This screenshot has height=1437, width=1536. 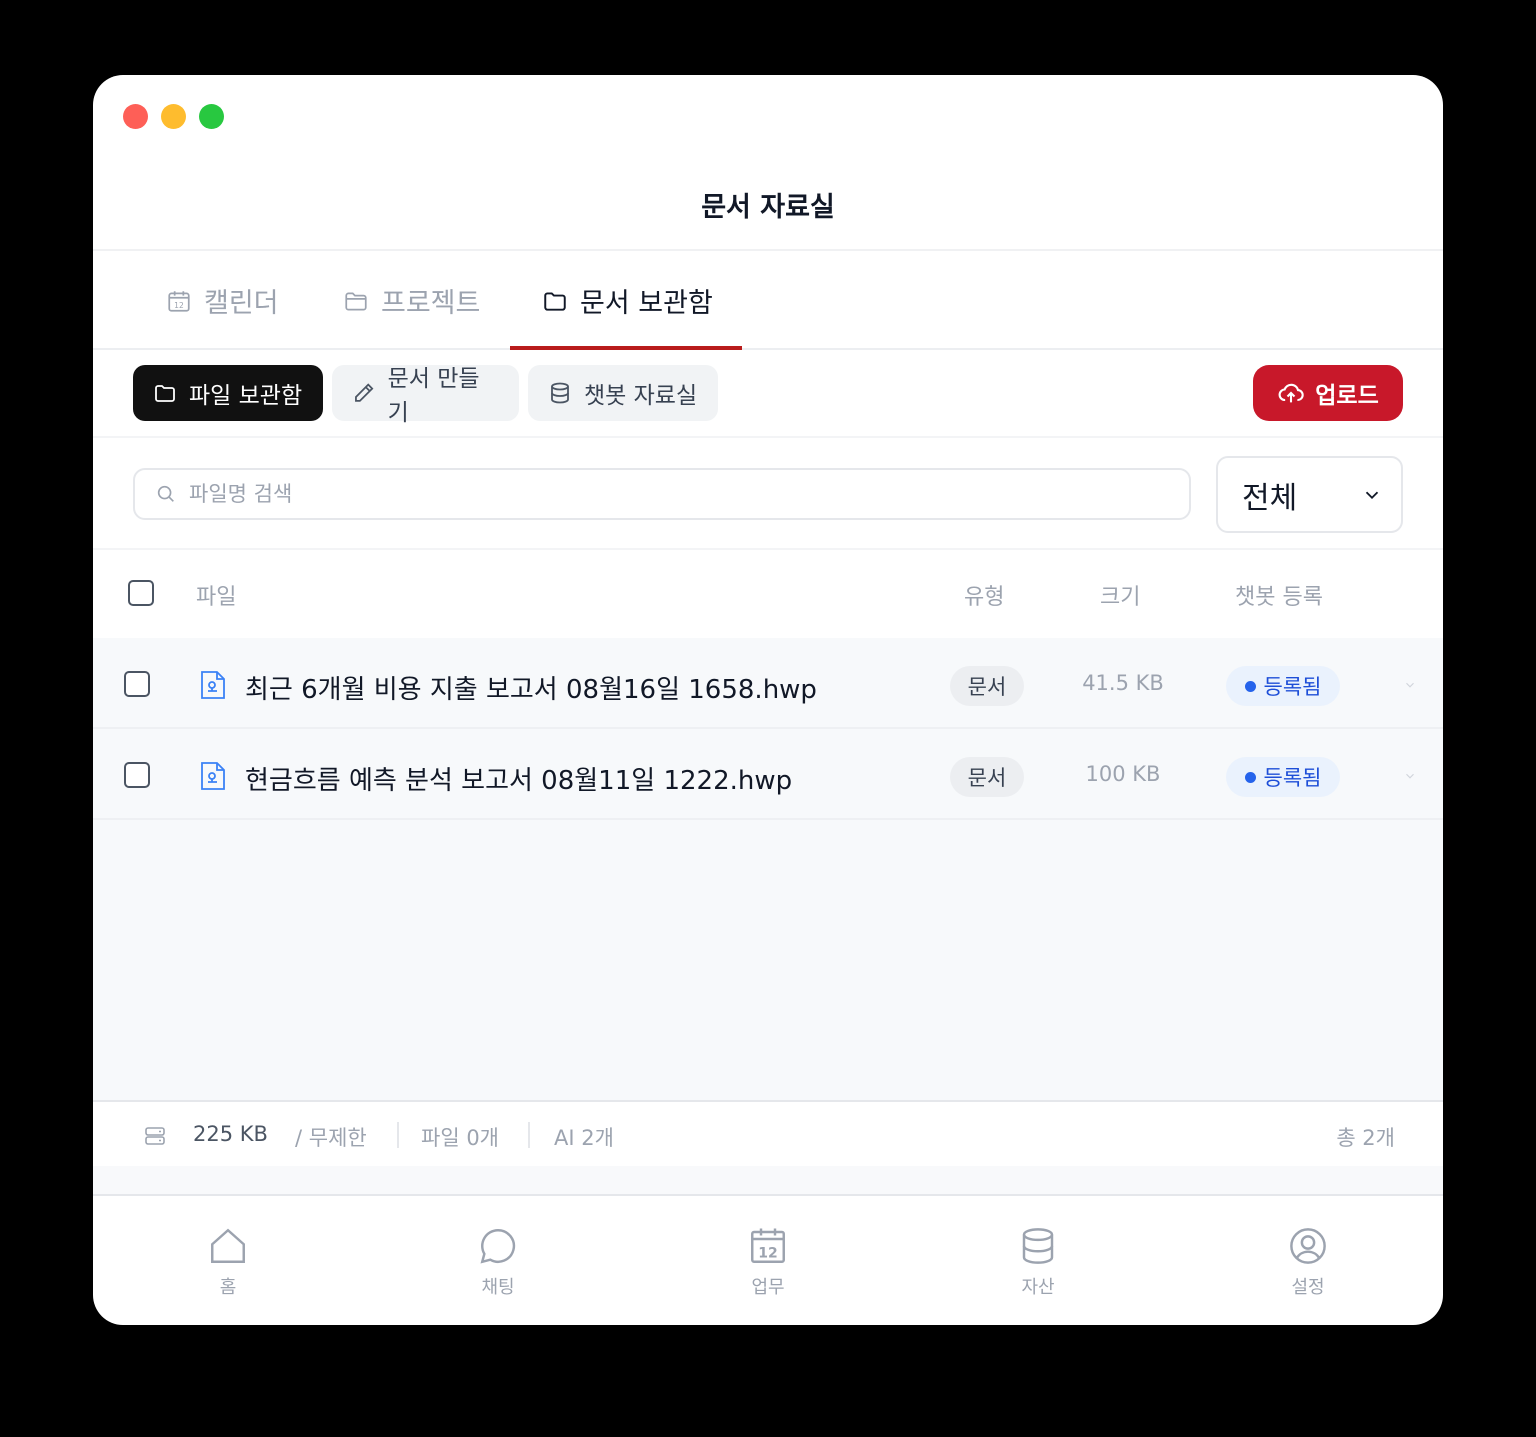 I want to click on bottom-nav: 홈 채팅 12 업무 자산 설정, so click(x=768, y=1261).